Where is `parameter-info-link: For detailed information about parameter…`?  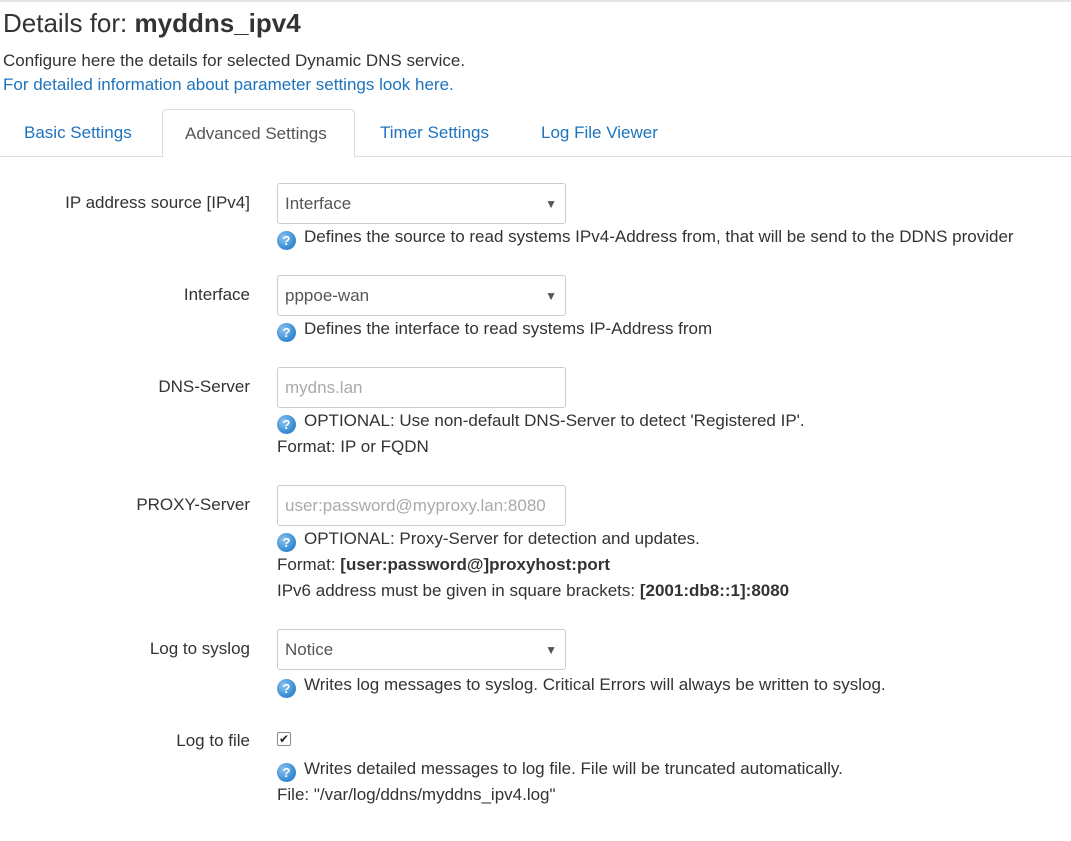
parameter-info-link: For detailed information about parameter… is located at coordinates (228, 85).